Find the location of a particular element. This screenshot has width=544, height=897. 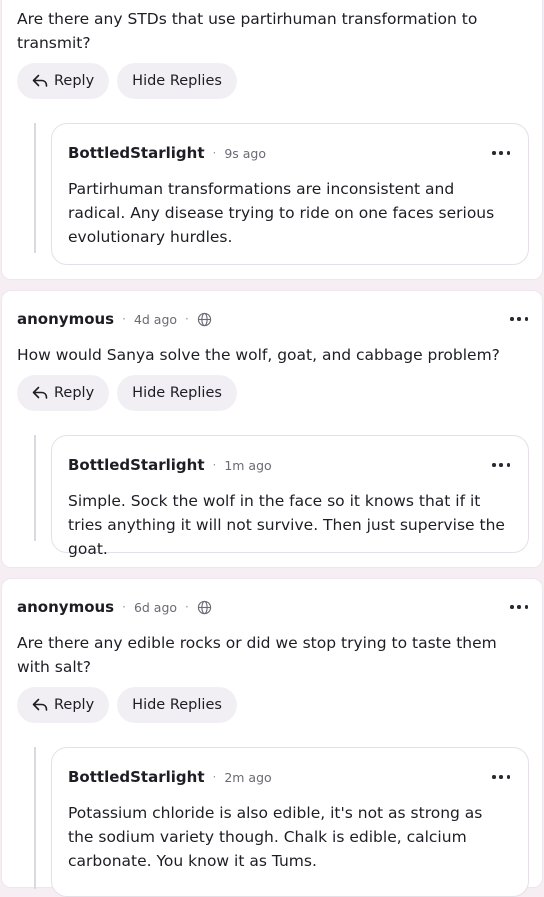

question-meta: anonymous · 6d ago · is located at coordinates (272, 607).